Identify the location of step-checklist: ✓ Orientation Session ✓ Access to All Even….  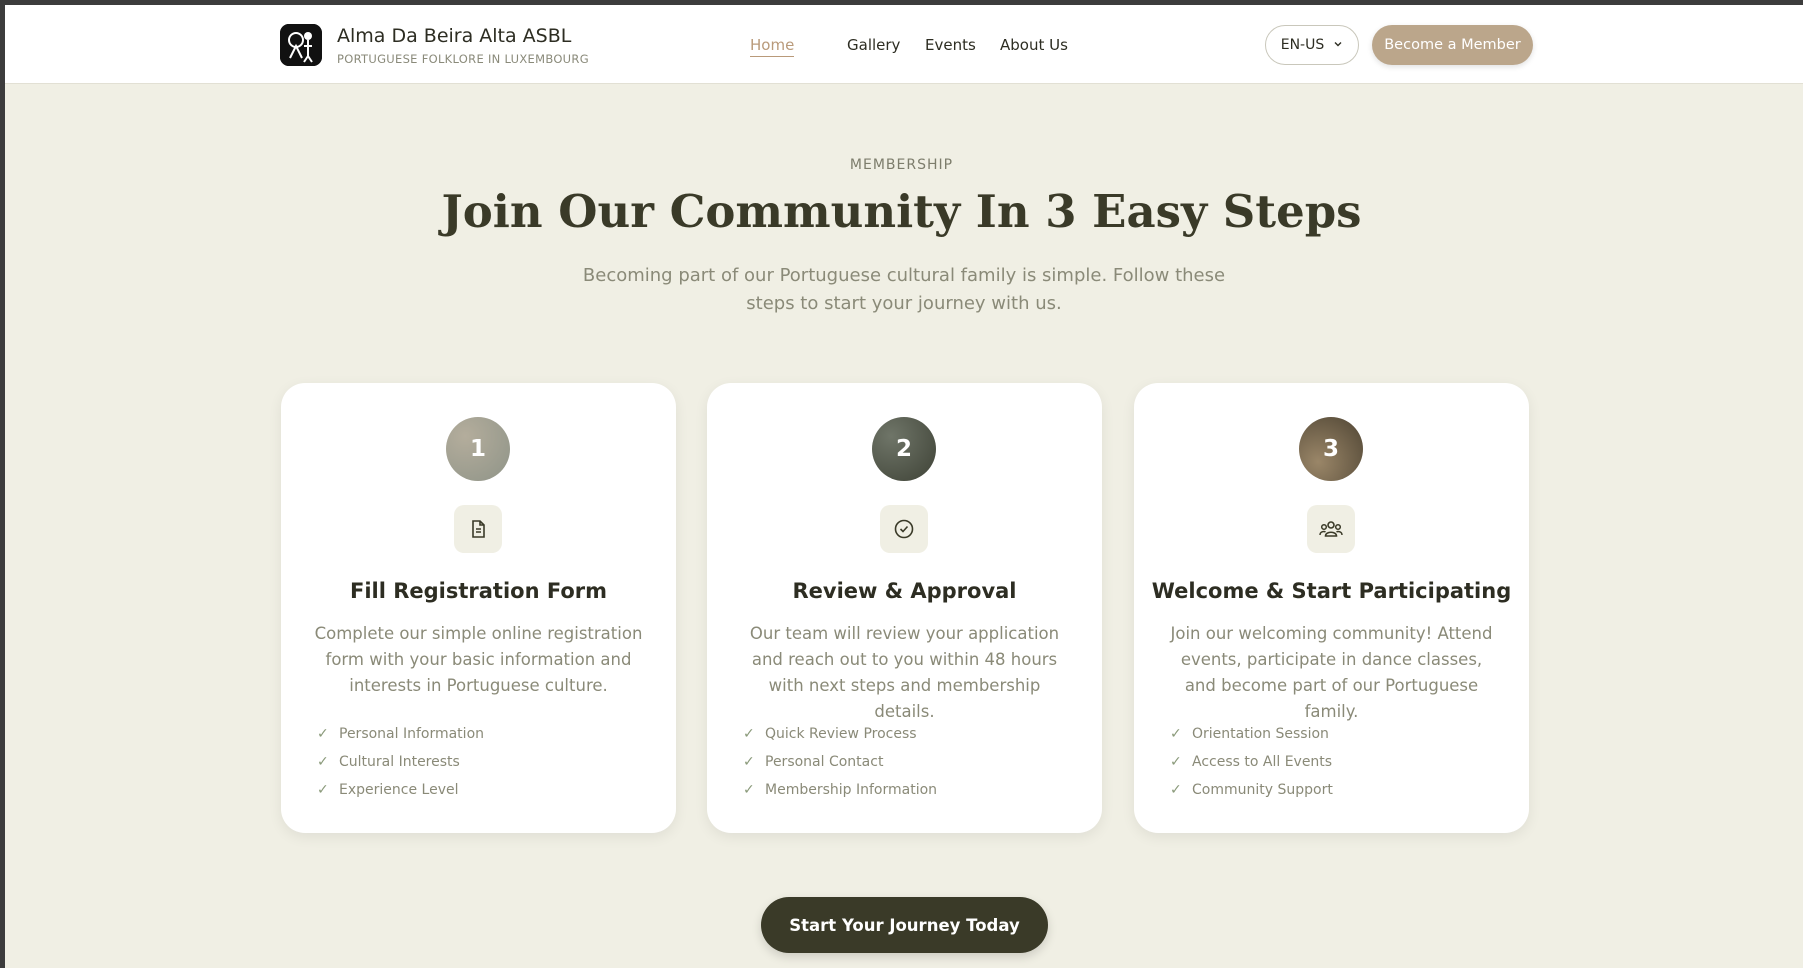
(1251, 762).